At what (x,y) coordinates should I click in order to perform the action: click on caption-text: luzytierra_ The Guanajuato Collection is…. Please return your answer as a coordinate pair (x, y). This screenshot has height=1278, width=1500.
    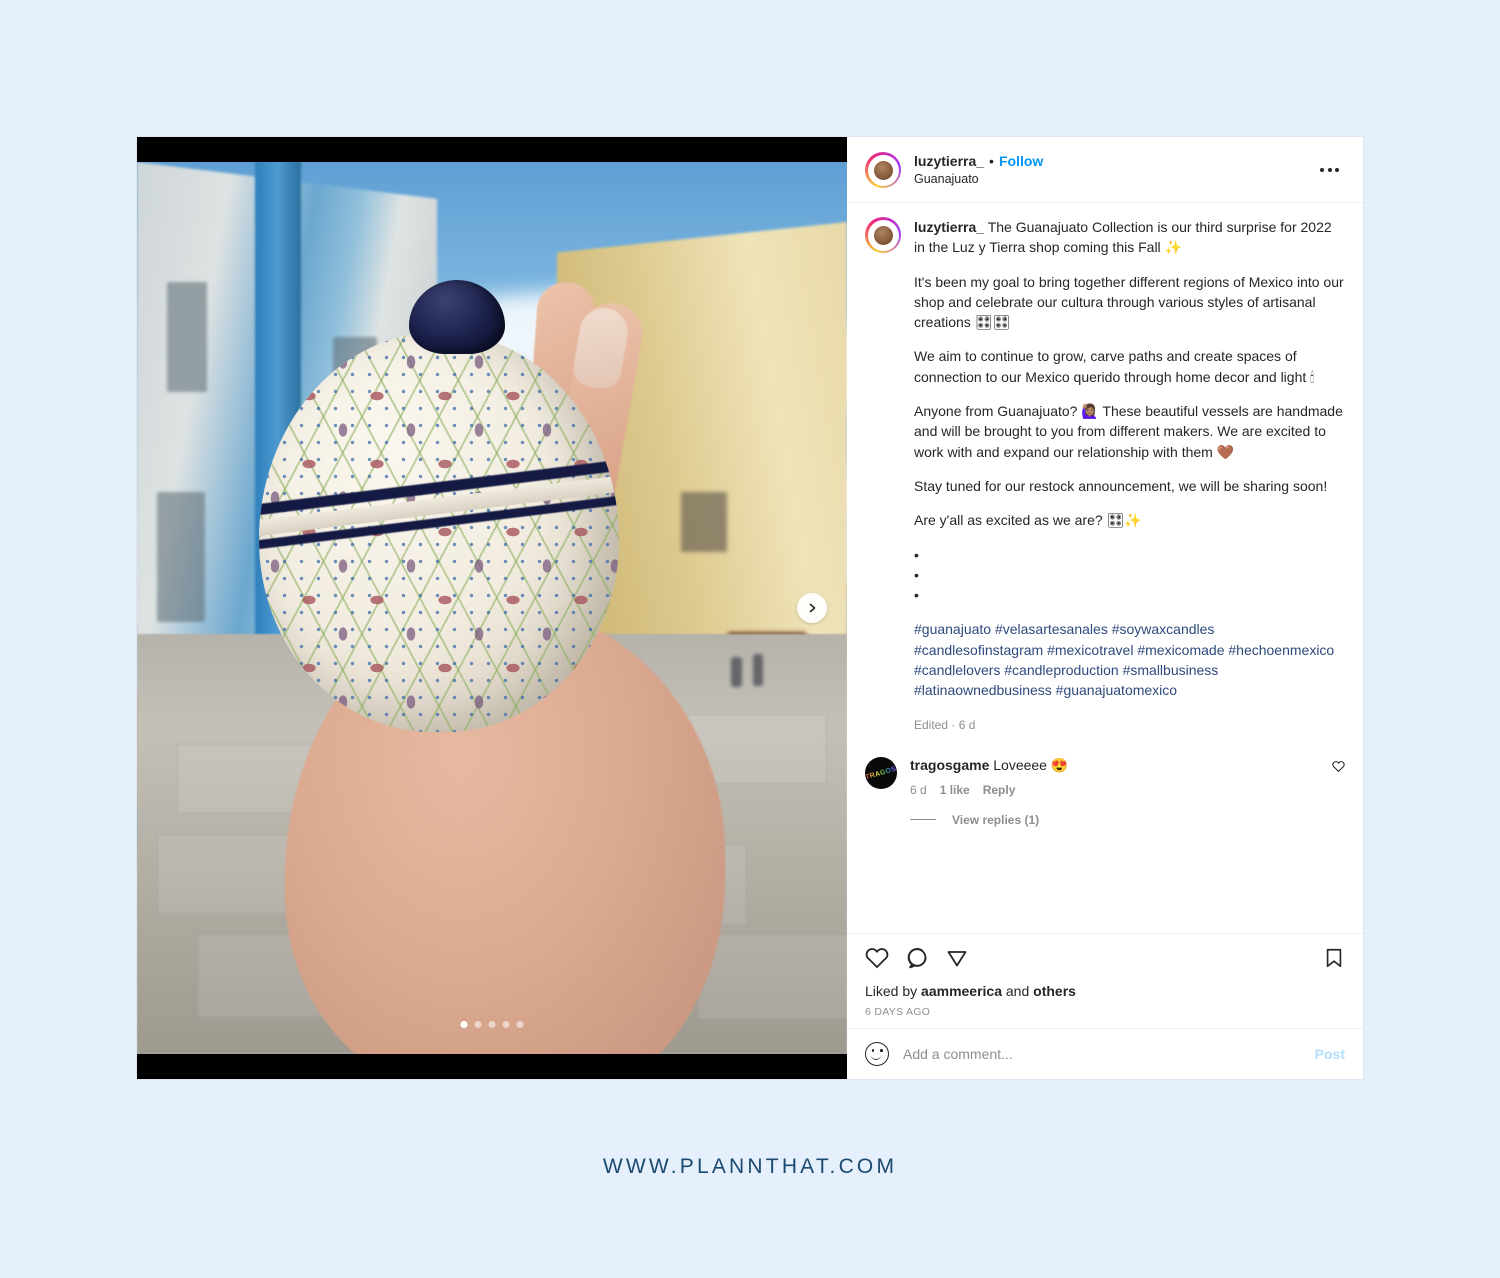
    Looking at the image, I should click on (1129, 475).